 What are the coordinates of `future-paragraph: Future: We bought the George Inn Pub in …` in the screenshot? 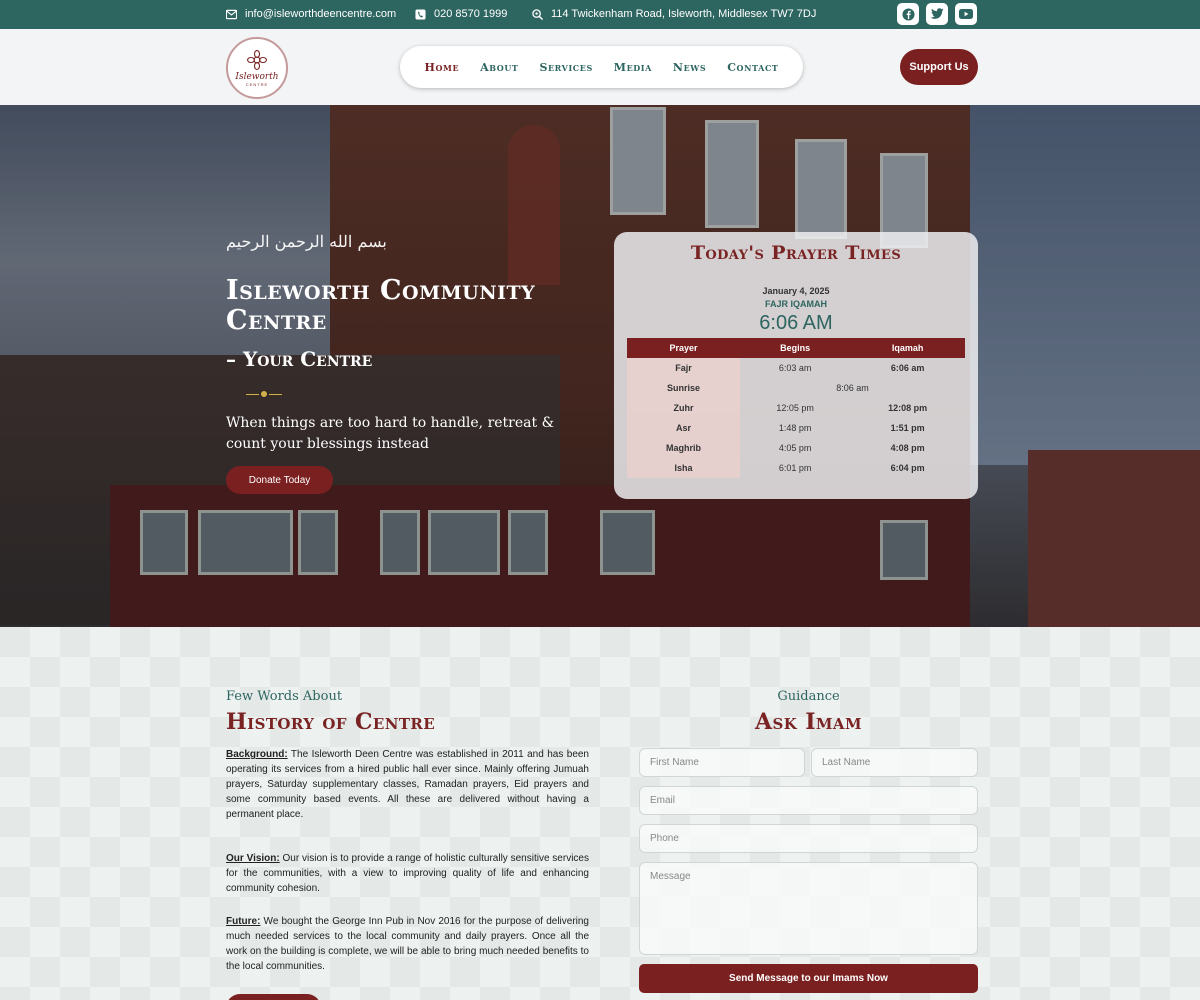 It's located at (407, 944).